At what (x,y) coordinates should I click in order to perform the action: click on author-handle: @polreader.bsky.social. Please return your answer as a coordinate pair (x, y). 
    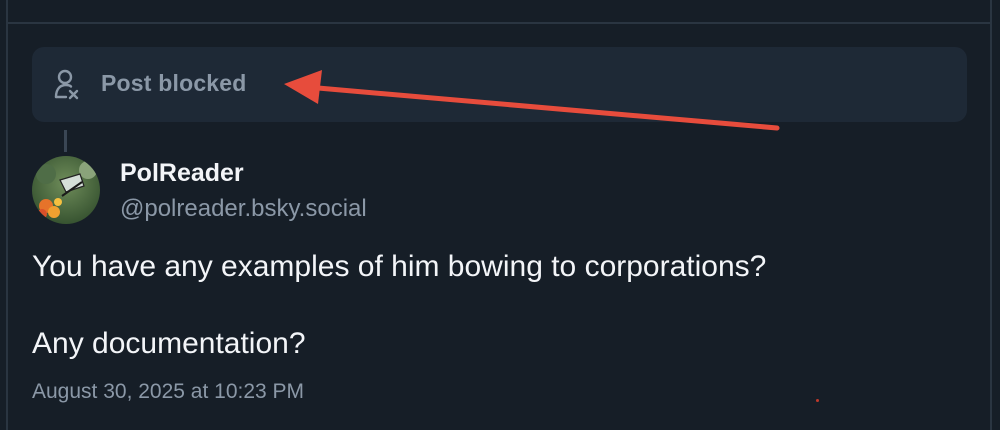
    Looking at the image, I should click on (243, 209).